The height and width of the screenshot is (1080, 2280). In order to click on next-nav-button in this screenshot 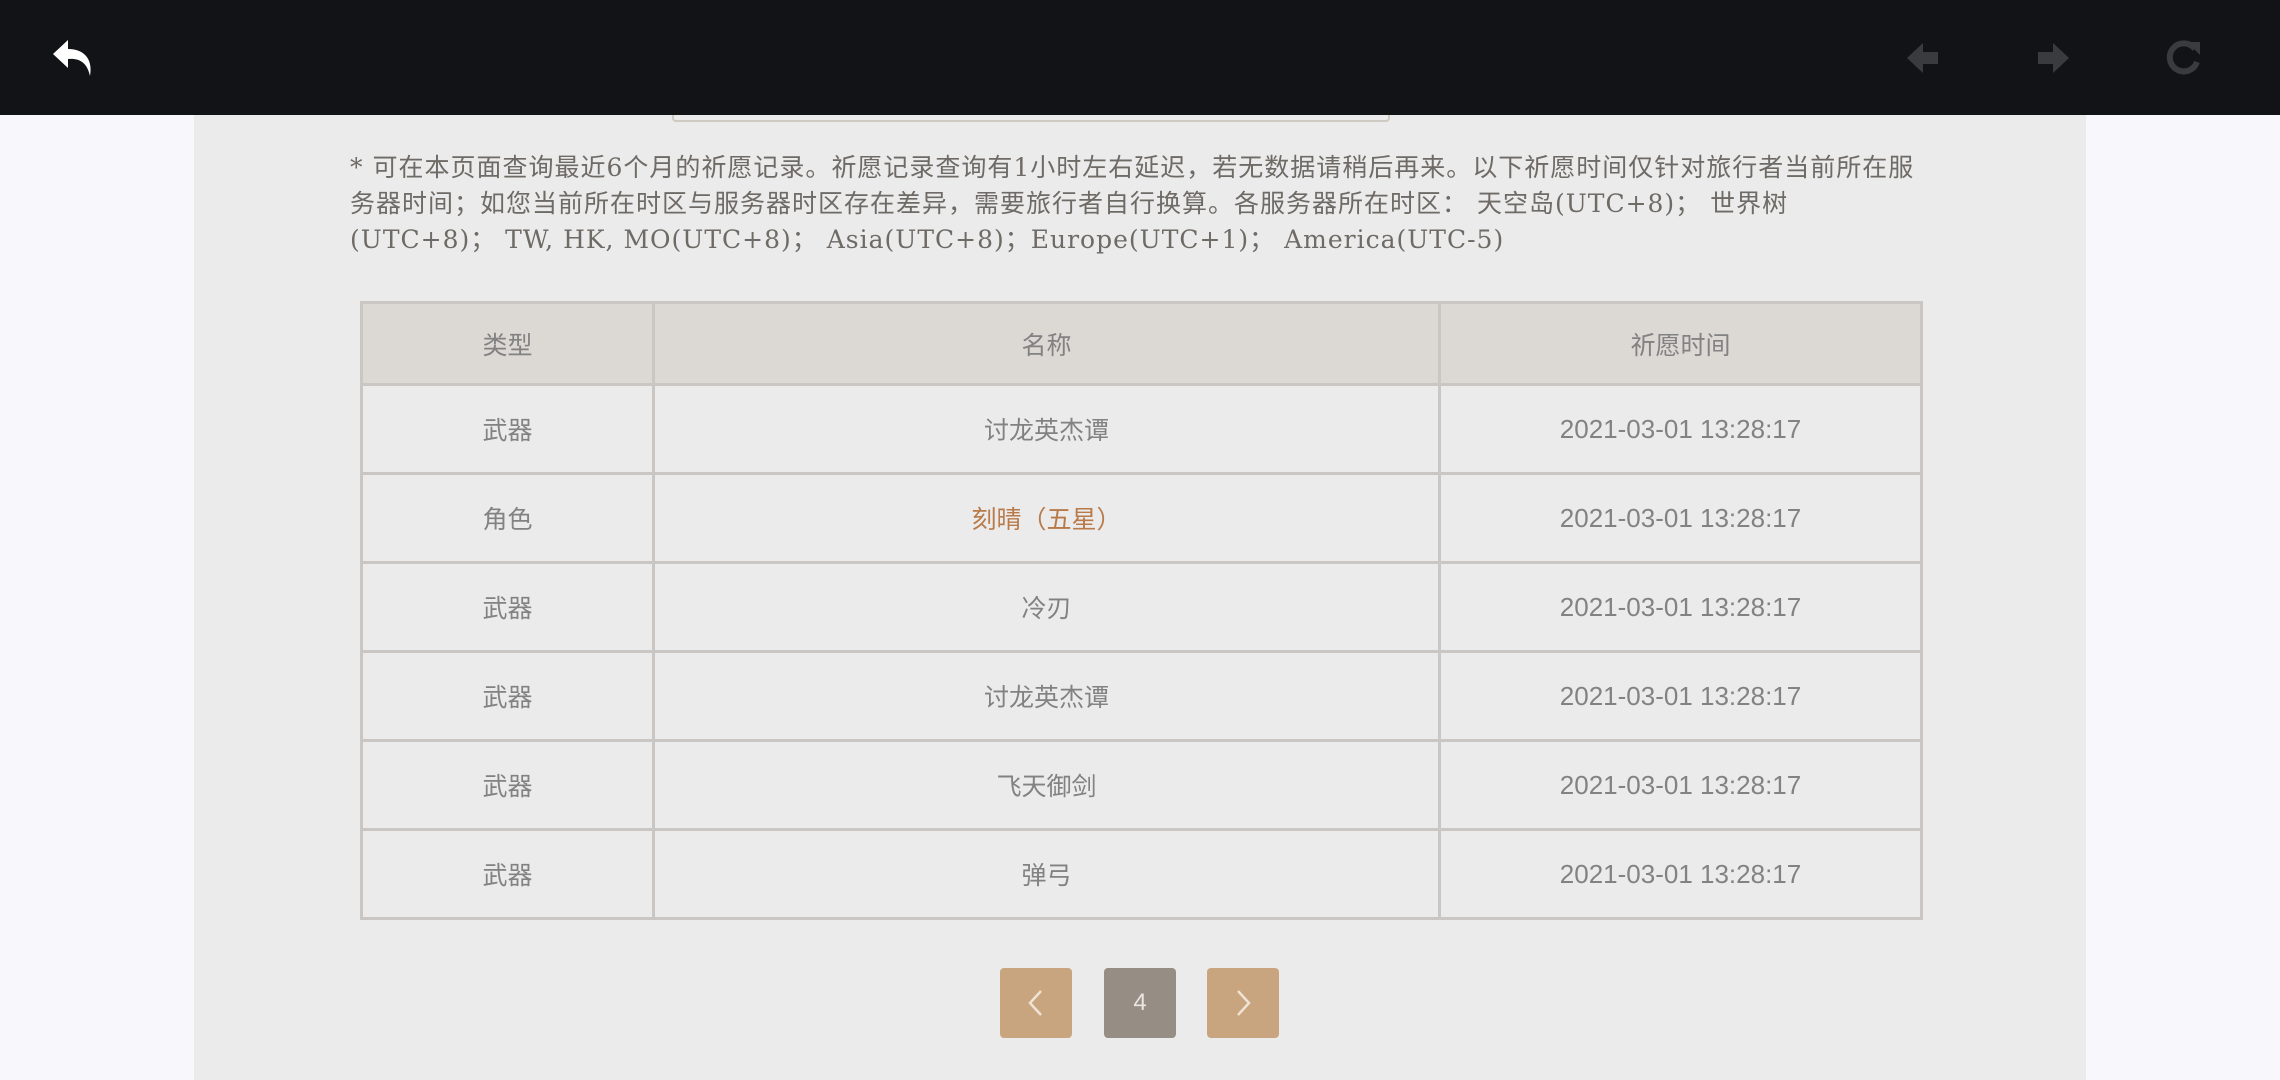, I will do `click(2053, 58)`.